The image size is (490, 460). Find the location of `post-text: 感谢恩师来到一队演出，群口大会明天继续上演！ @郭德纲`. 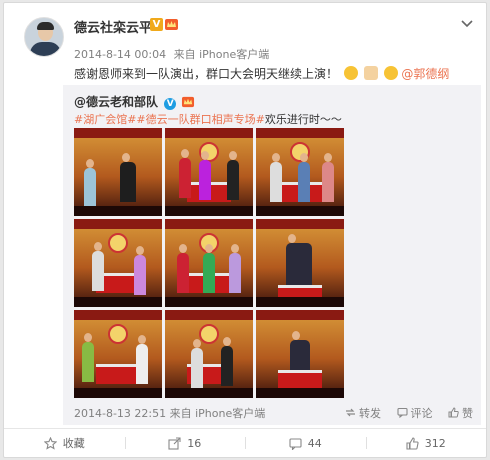

post-text: 感谢恩师来到一队演出，群口大会明天继续上演！ @郭德纲 is located at coordinates (261, 73).